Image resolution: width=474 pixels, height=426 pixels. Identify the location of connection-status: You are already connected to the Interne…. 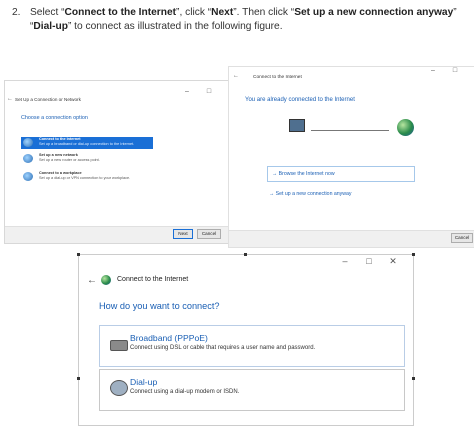
(300, 100).